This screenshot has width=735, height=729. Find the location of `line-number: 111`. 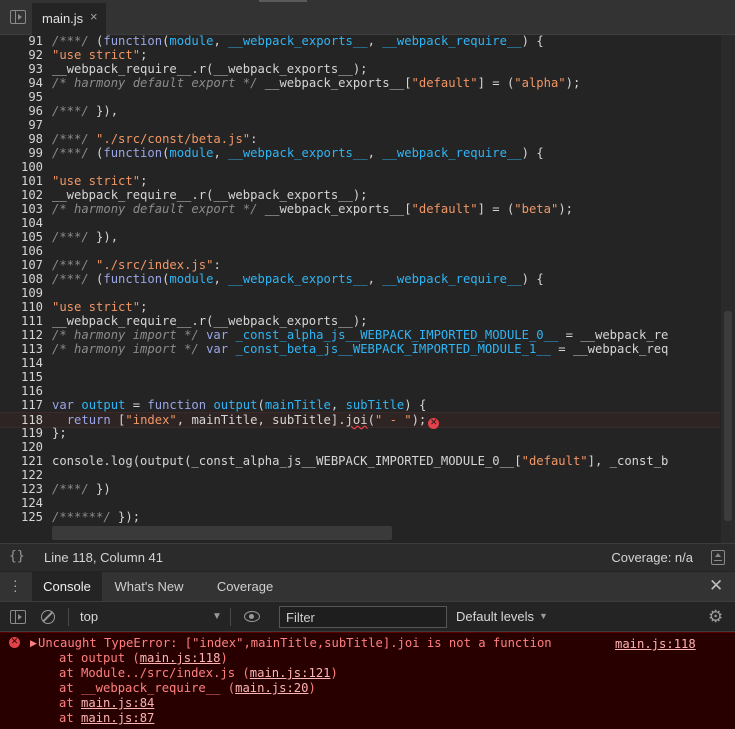

line-number: 111 is located at coordinates (21, 321).